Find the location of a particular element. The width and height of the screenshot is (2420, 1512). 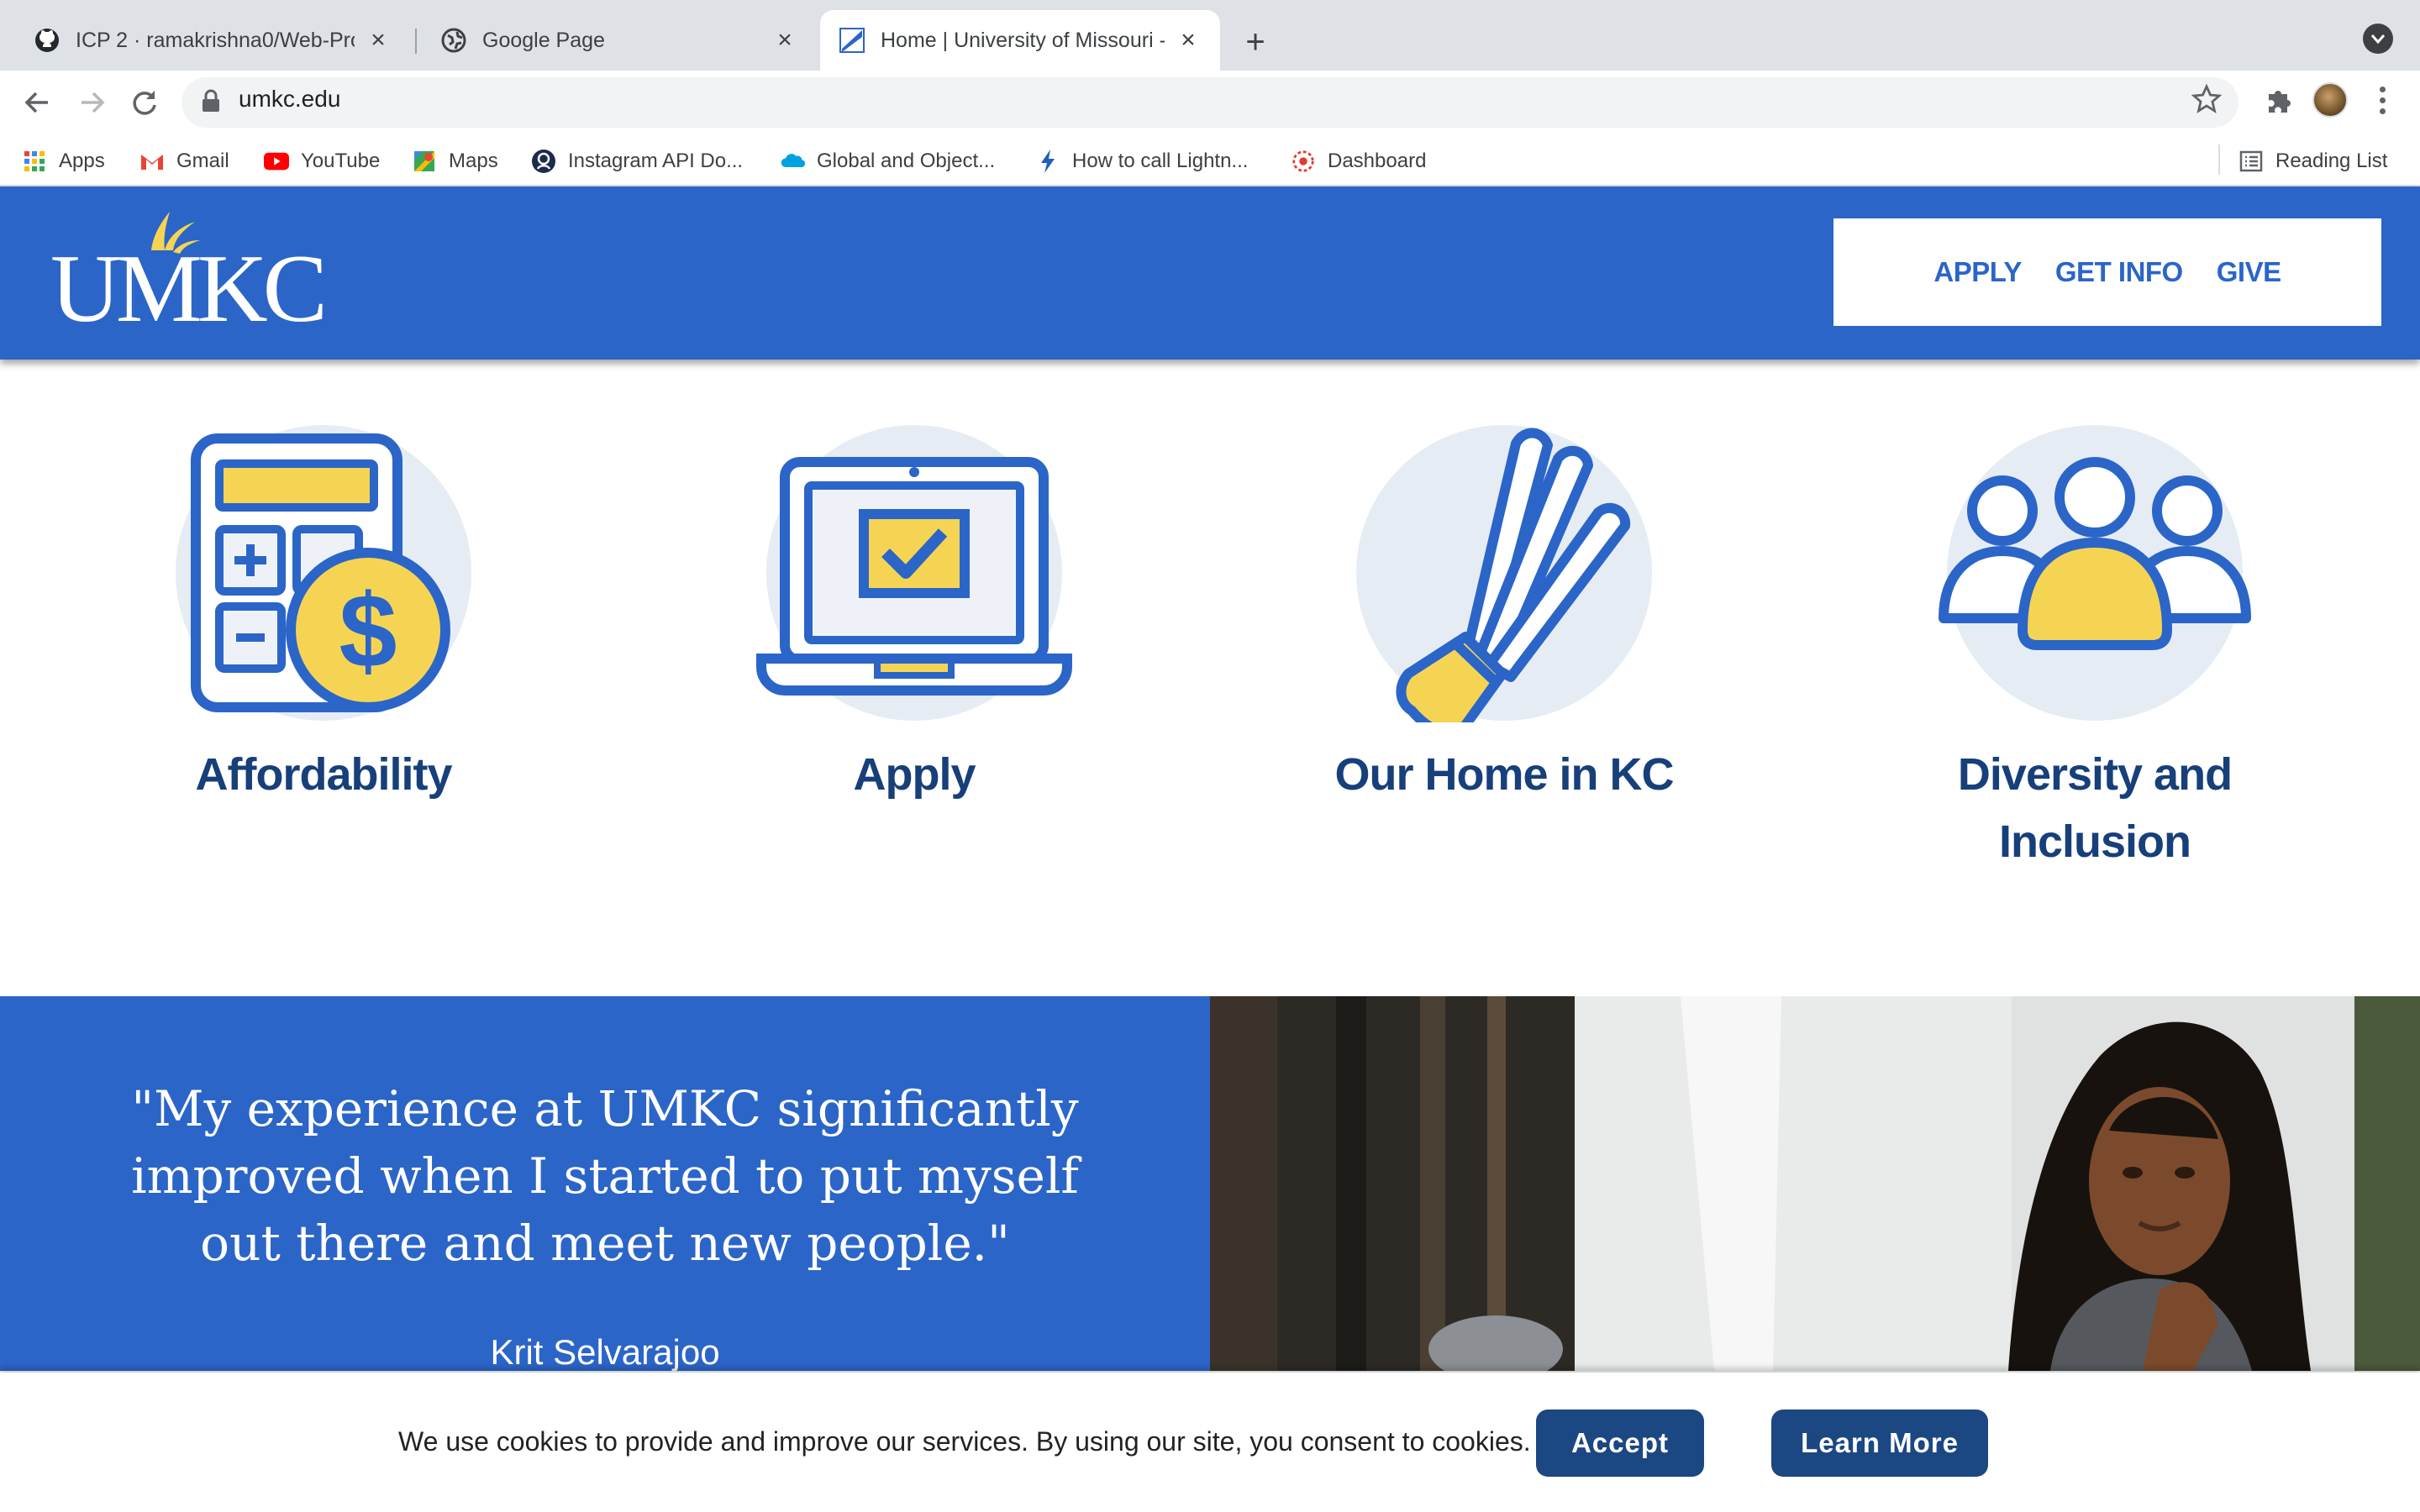

bookmark-label: Gmail is located at coordinates (202, 161).